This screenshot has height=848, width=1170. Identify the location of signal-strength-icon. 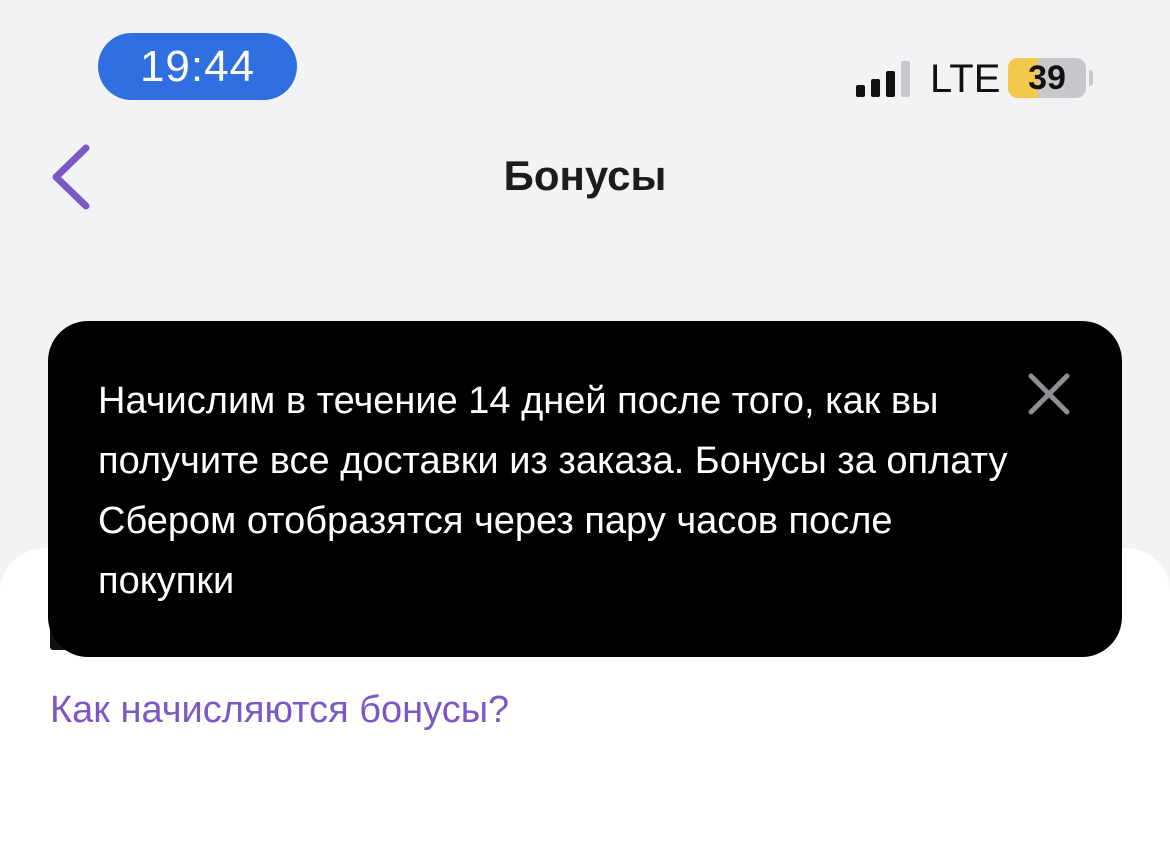
(884, 78).